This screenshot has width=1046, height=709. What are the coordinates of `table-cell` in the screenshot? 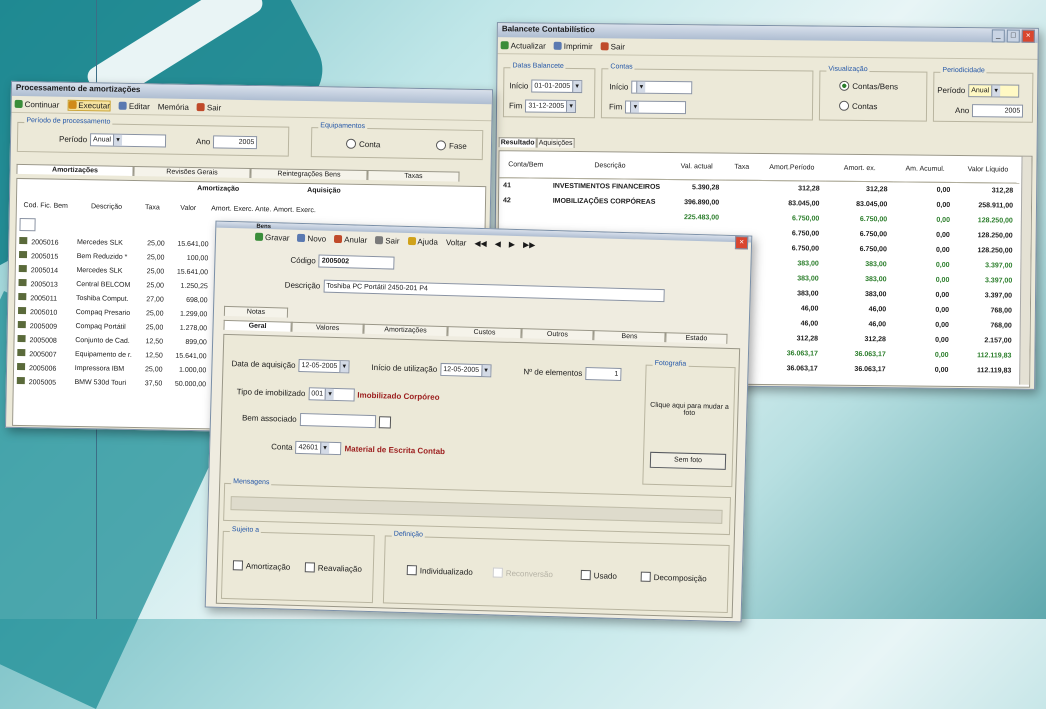 It's located at (609, 217).